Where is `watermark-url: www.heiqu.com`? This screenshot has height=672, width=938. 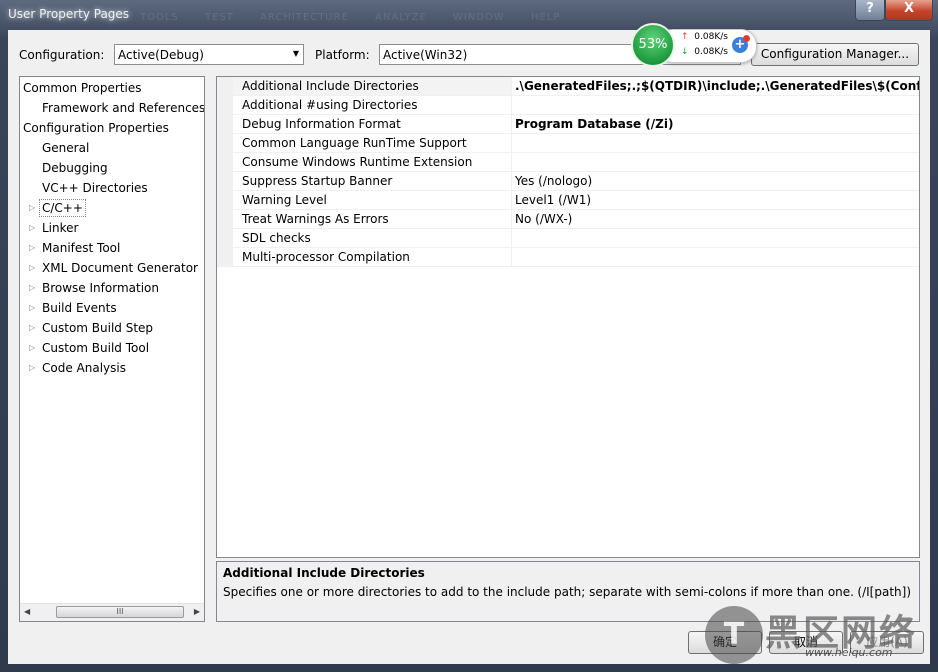
watermark-url: www.heiqu.com is located at coordinates (849, 652).